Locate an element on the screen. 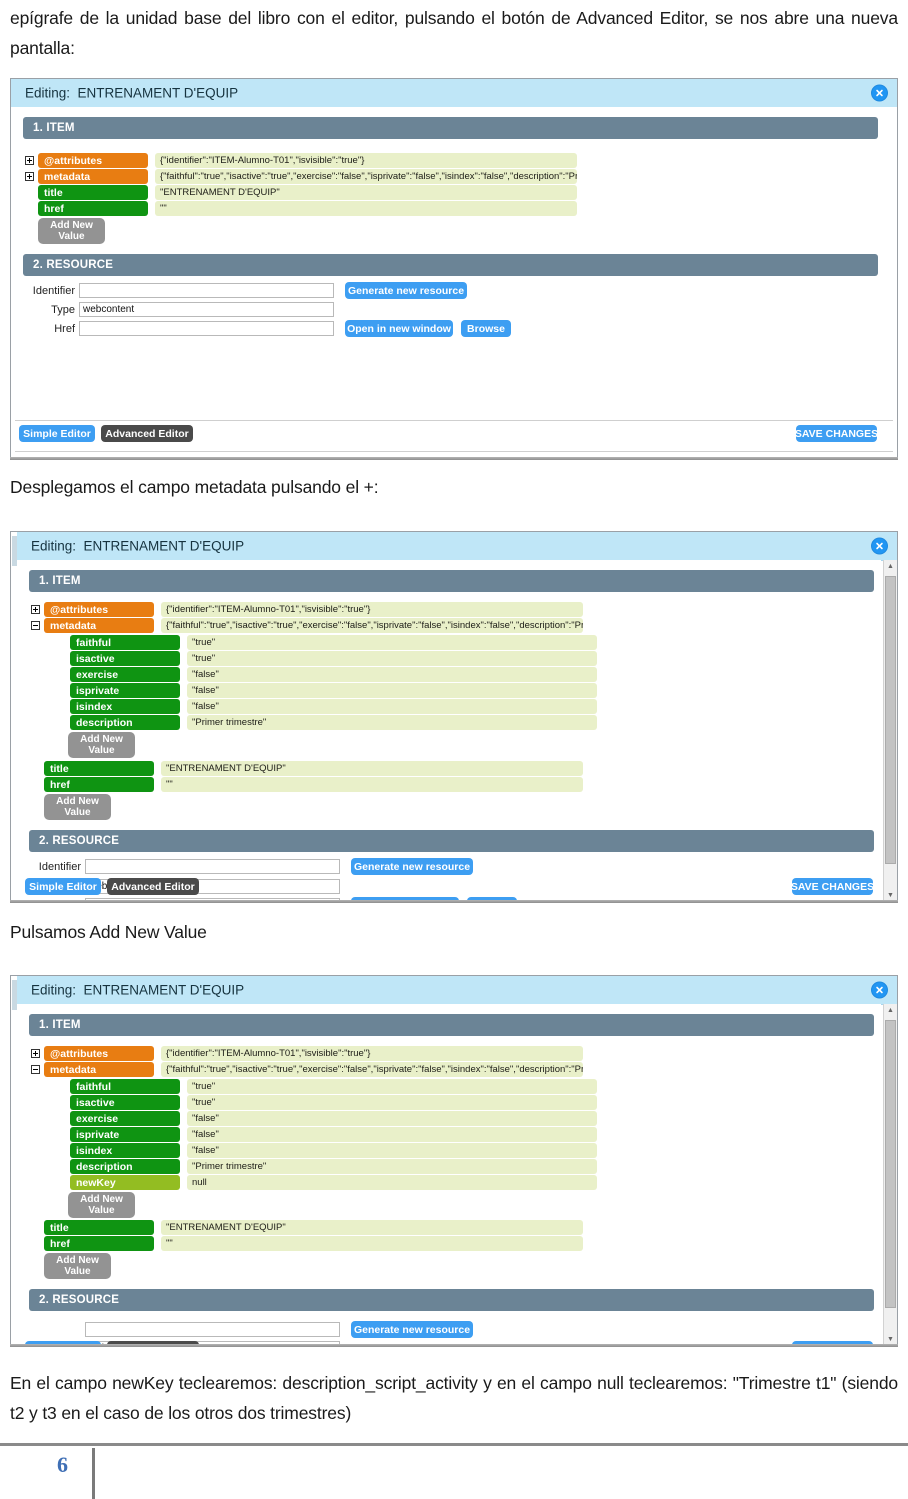 The image size is (908, 1499). dialog-title-2: Editing: ENTRENAMENT D'EQUIP is located at coordinates (137, 546).